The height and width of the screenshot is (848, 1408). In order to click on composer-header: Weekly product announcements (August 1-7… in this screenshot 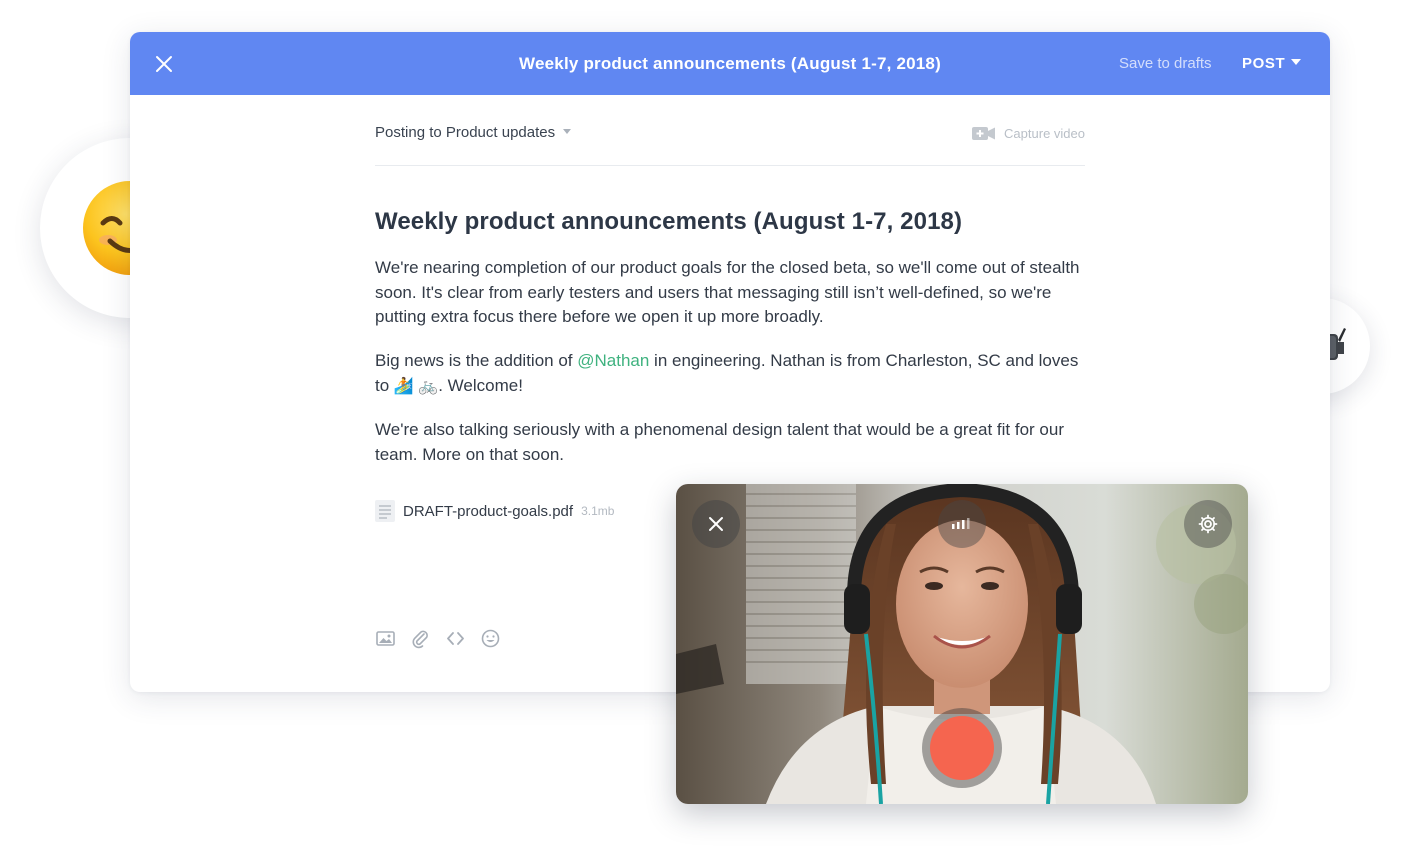, I will do `click(730, 63)`.